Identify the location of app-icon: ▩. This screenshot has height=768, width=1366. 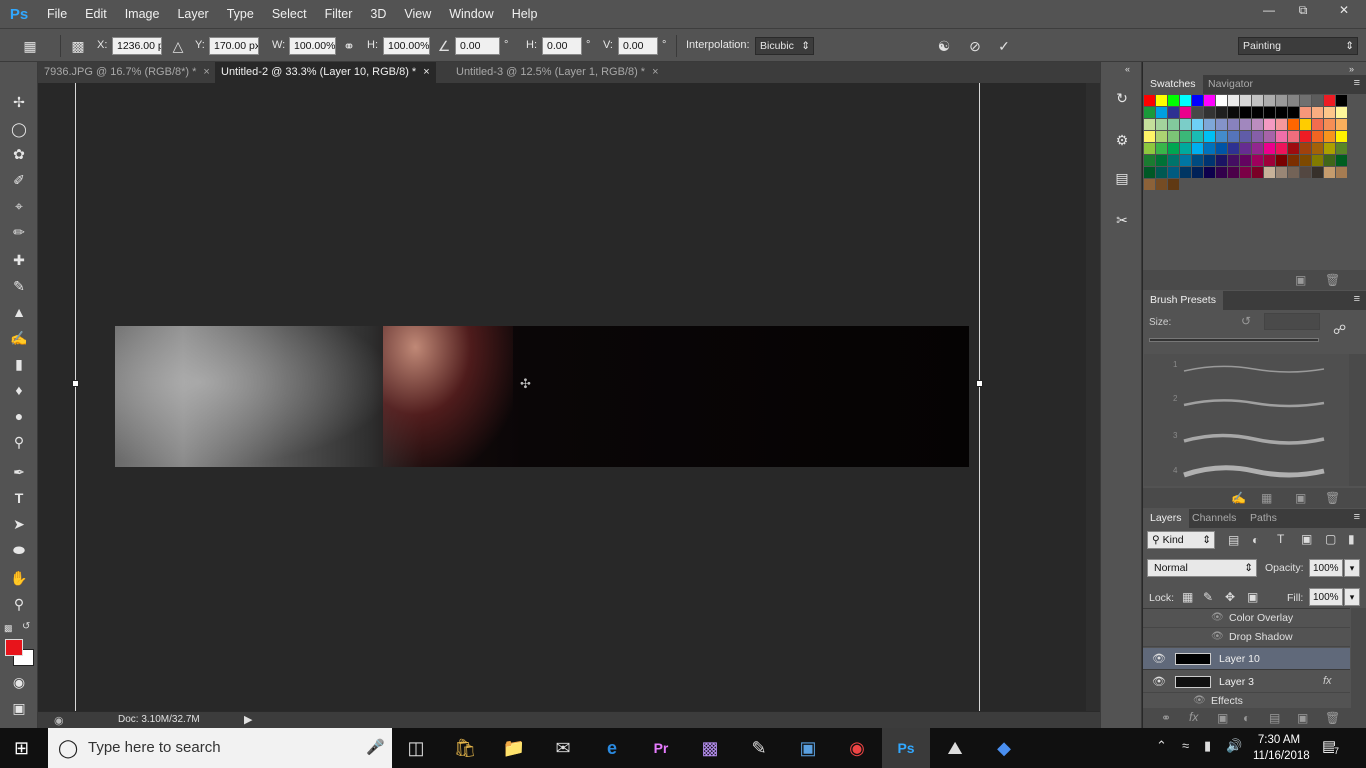
(710, 748).